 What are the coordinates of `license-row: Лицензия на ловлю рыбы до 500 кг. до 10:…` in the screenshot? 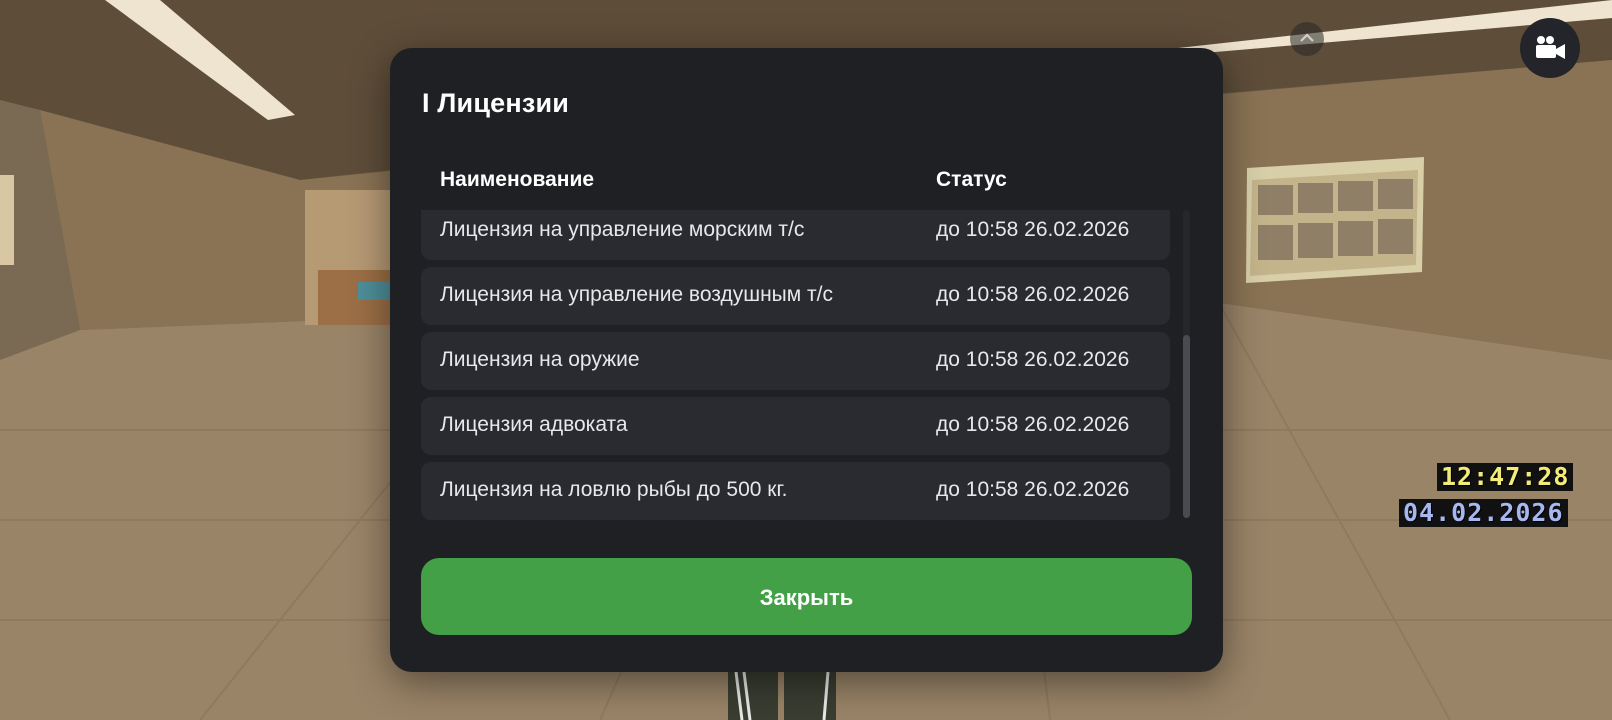 It's located at (795, 491).